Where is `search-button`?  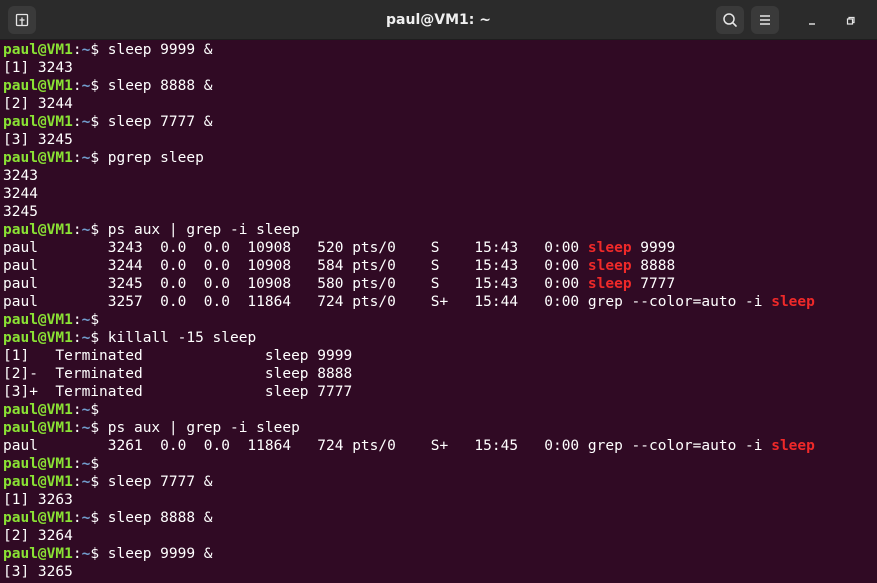 search-button is located at coordinates (730, 20).